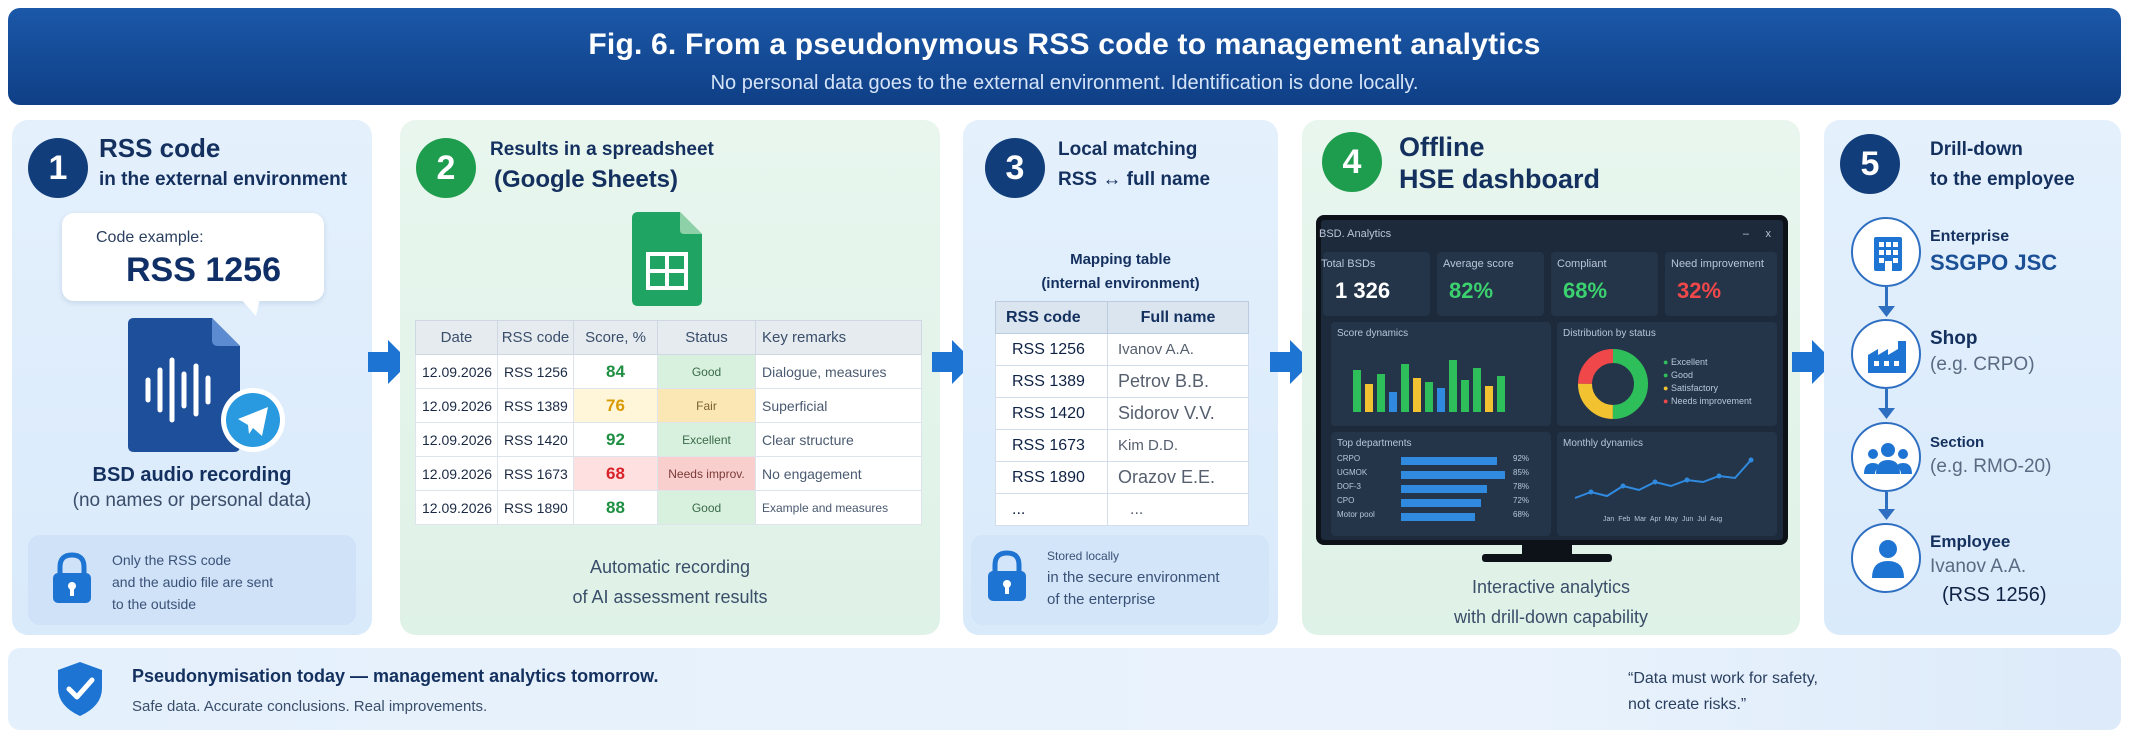  Describe the element at coordinates (1375, 284) in the screenshot. I see `kpi-card: Total BSDs 1 326` at that location.